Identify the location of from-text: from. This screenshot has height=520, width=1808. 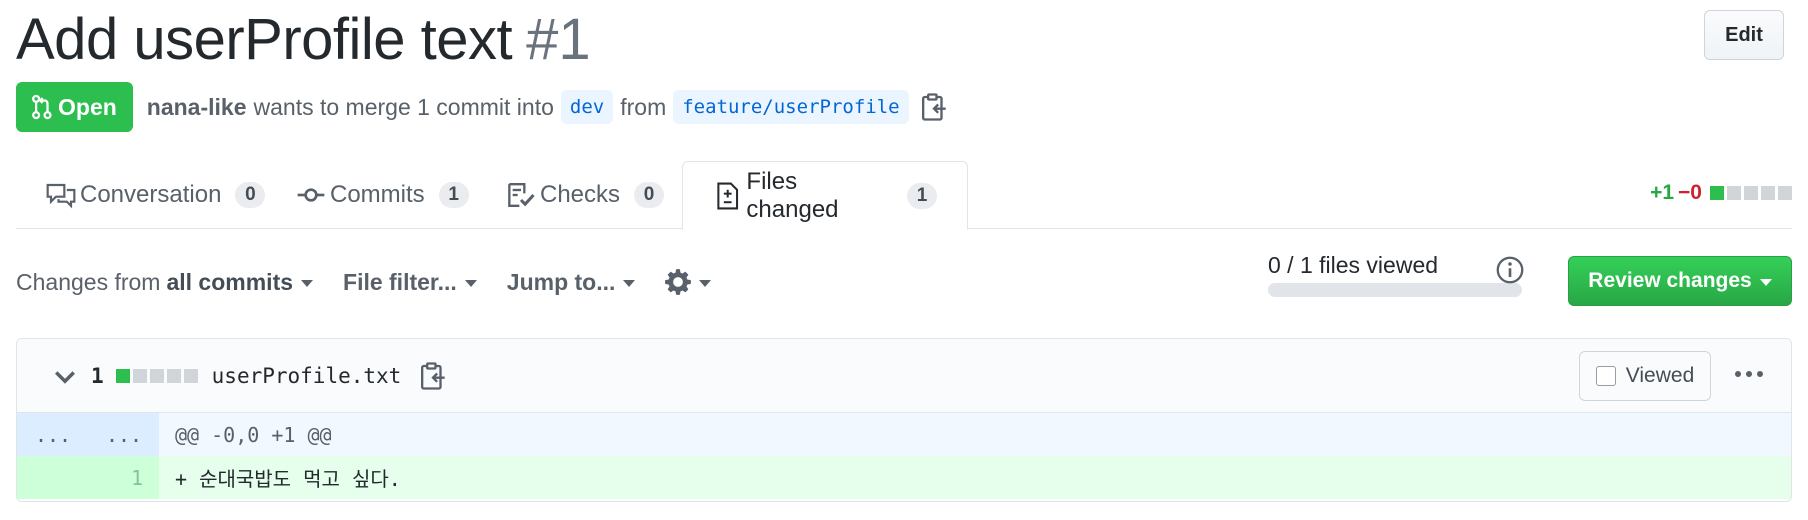
(643, 106).